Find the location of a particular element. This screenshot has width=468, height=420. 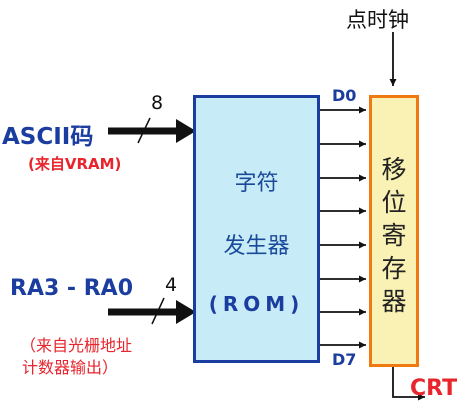

rom-label-line3: (ROM) is located at coordinates (256, 304).